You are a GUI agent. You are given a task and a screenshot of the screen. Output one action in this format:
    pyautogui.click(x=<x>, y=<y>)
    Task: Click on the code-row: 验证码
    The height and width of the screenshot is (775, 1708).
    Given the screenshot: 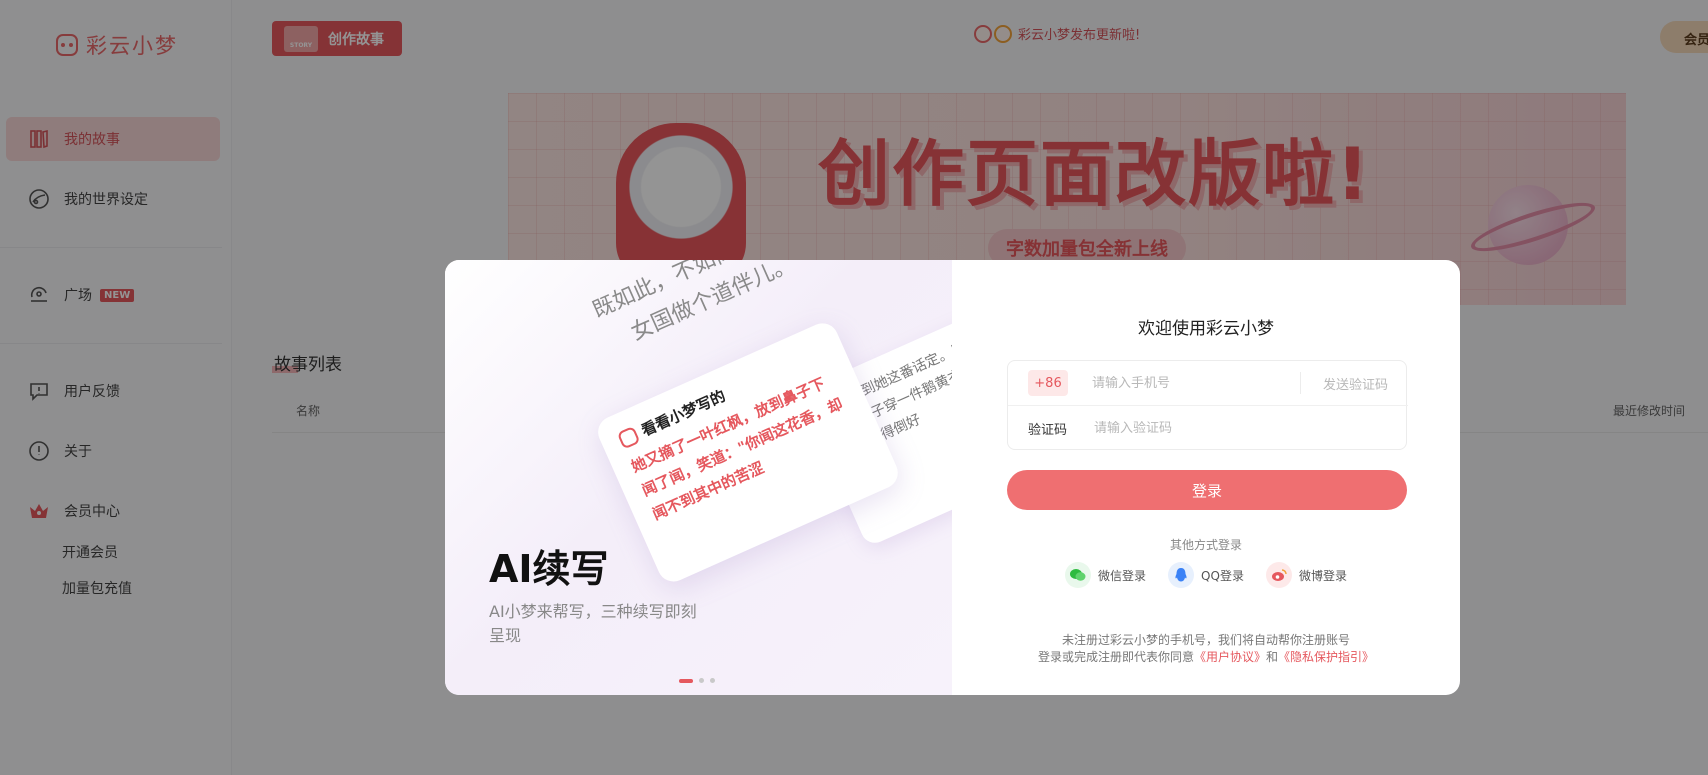 What is the action you would take?
    pyautogui.click(x=1208, y=428)
    